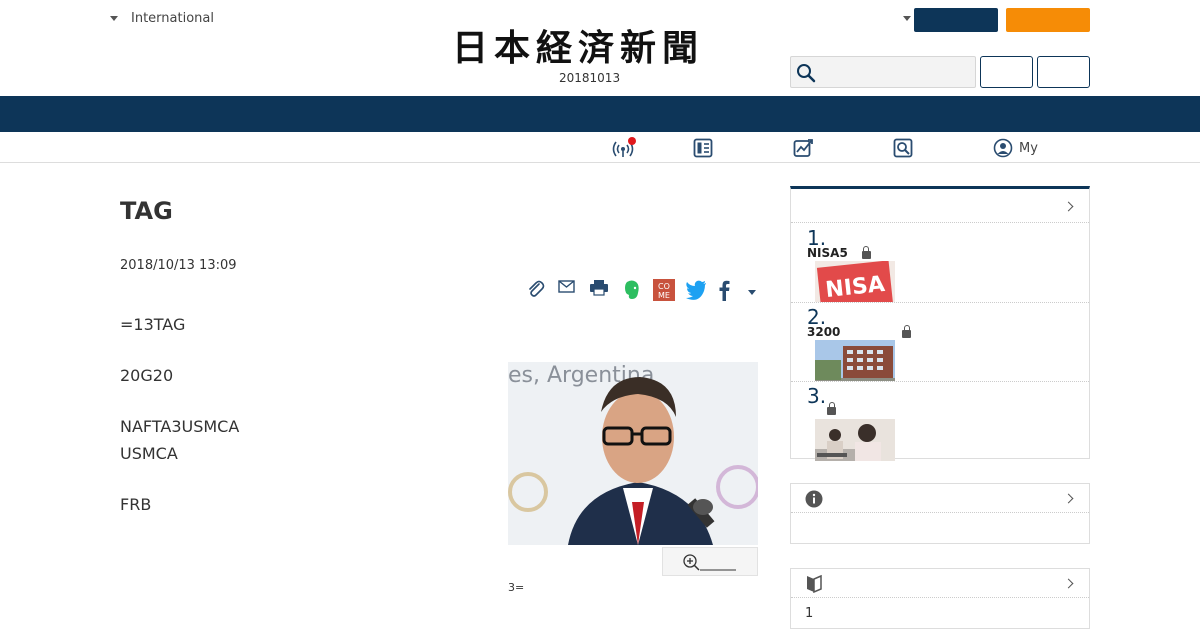 The image size is (1200, 630). What do you see at coordinates (180, 440) in the screenshot?
I see `article-paragraph: NAFTA3USMCA USMCA` at bounding box center [180, 440].